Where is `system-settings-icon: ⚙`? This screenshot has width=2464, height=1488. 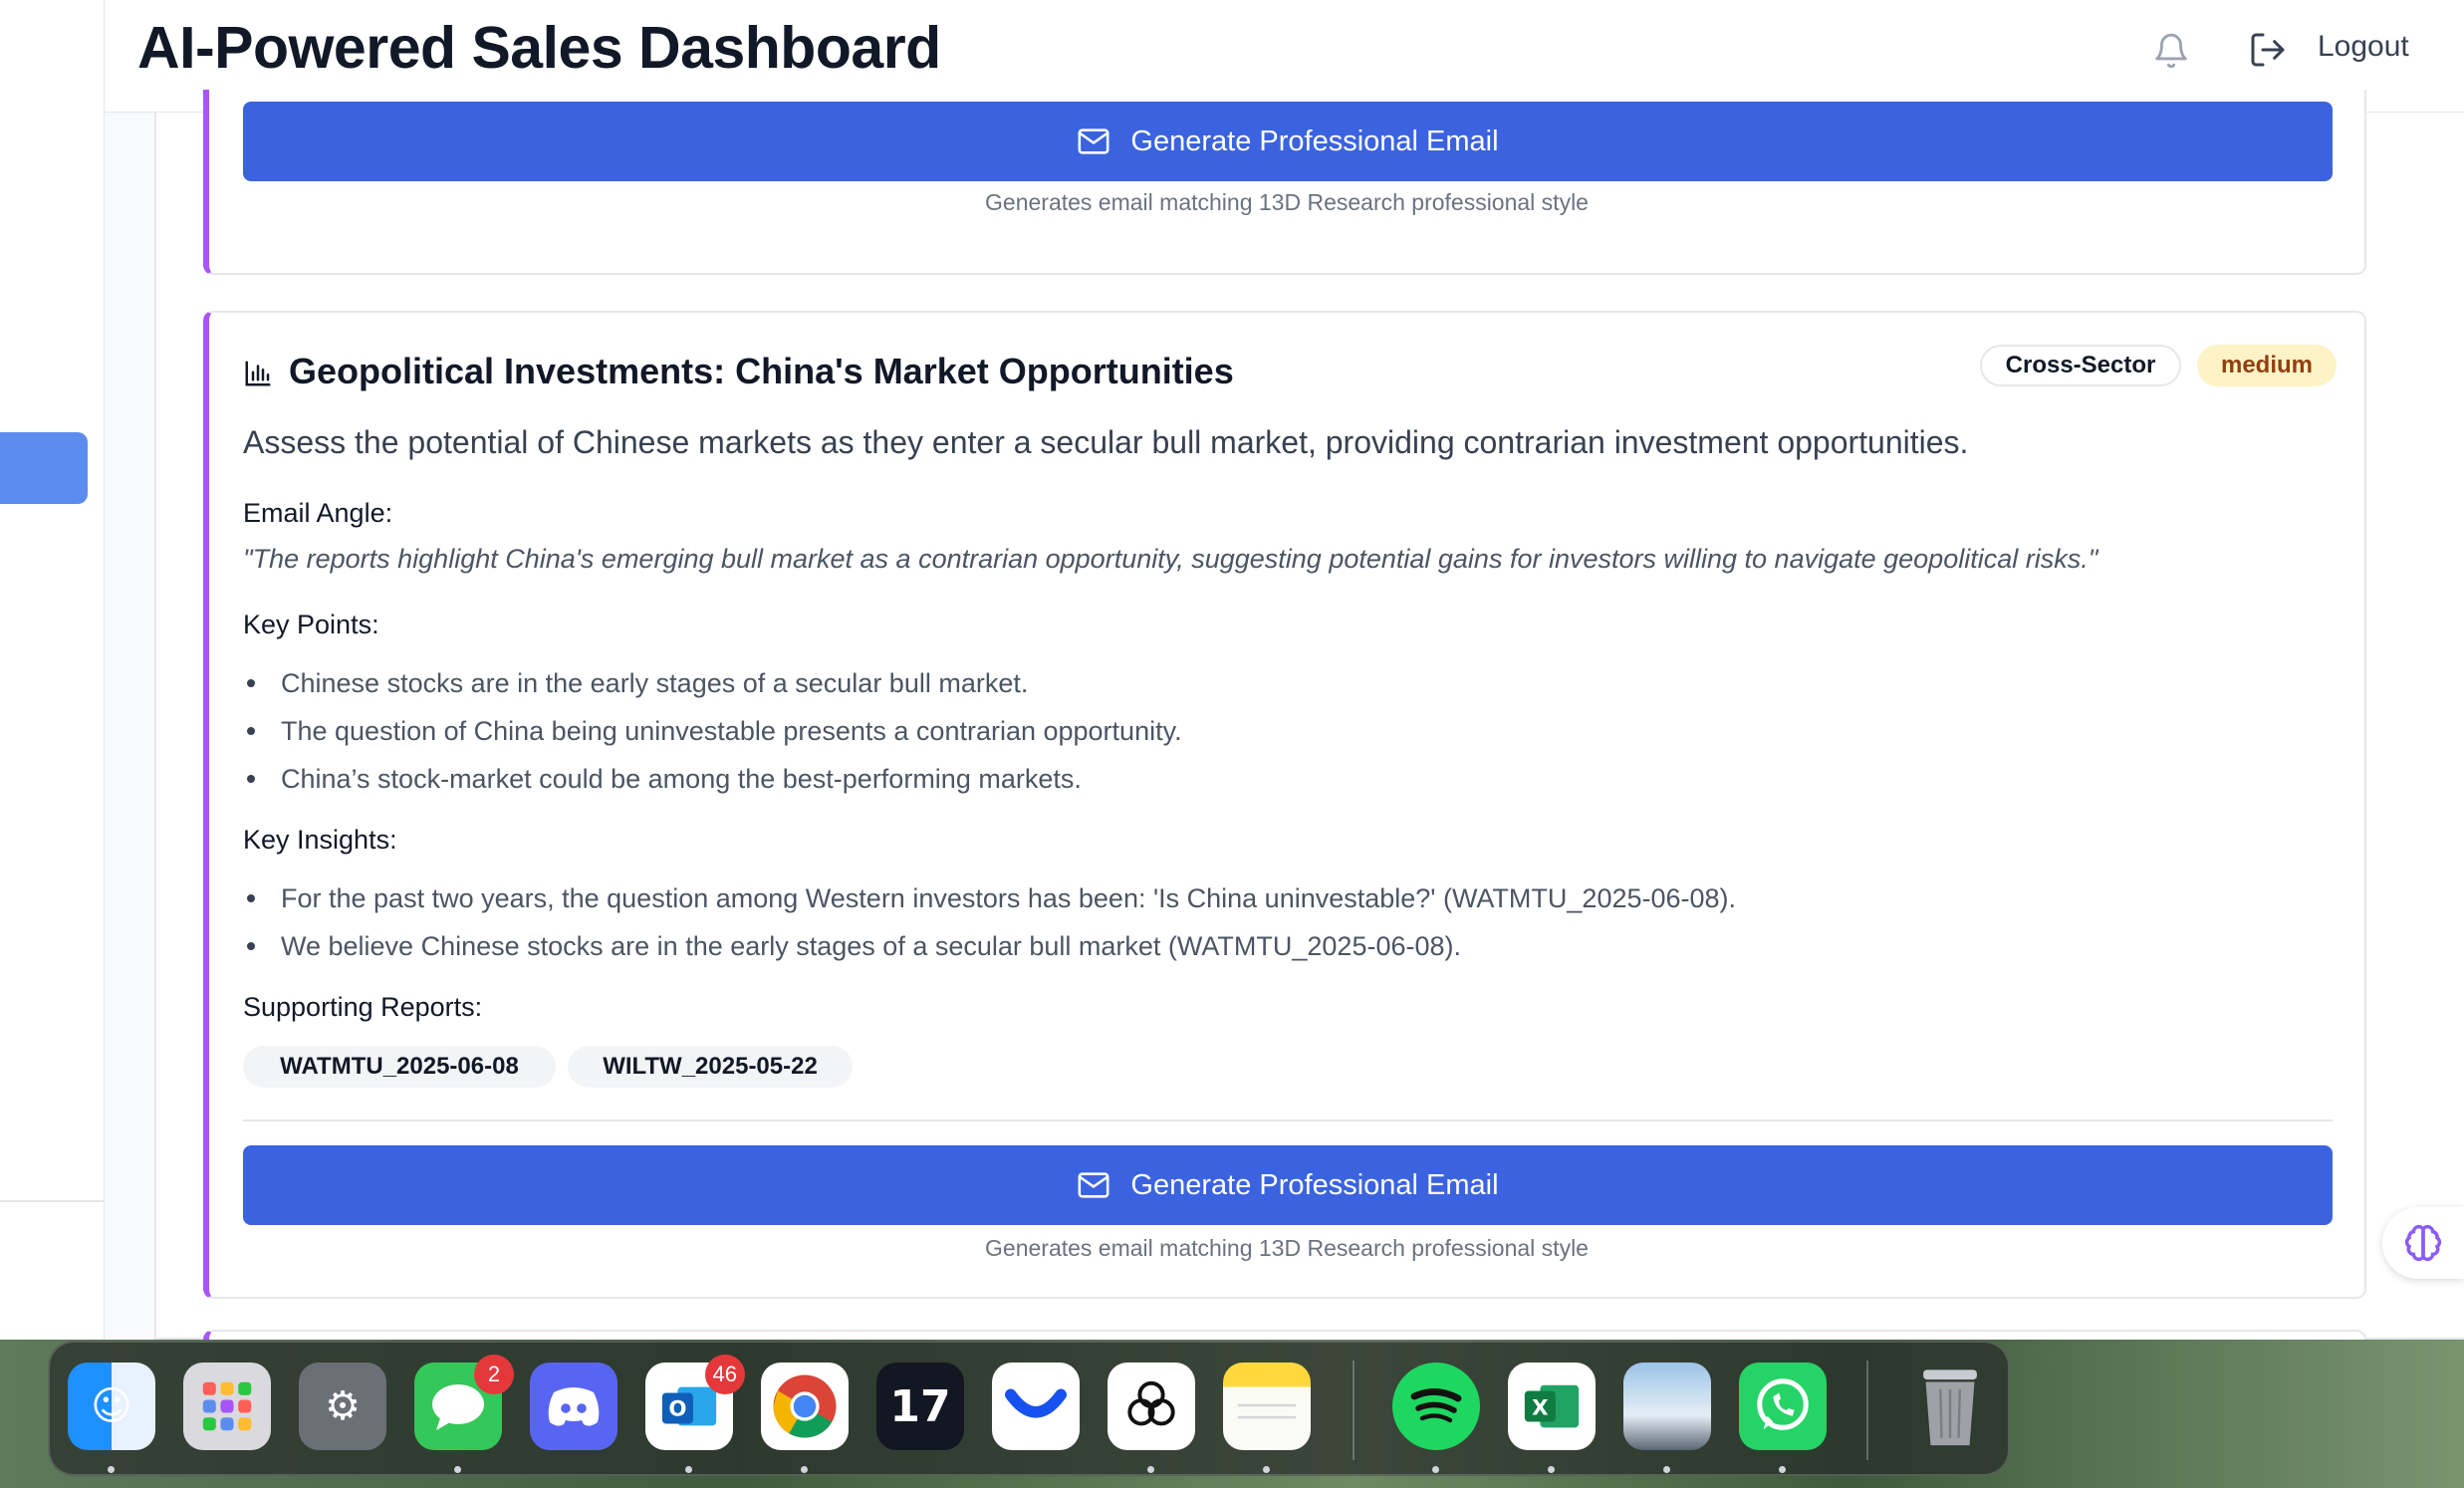
system-settings-icon: ⚙ is located at coordinates (342, 1407).